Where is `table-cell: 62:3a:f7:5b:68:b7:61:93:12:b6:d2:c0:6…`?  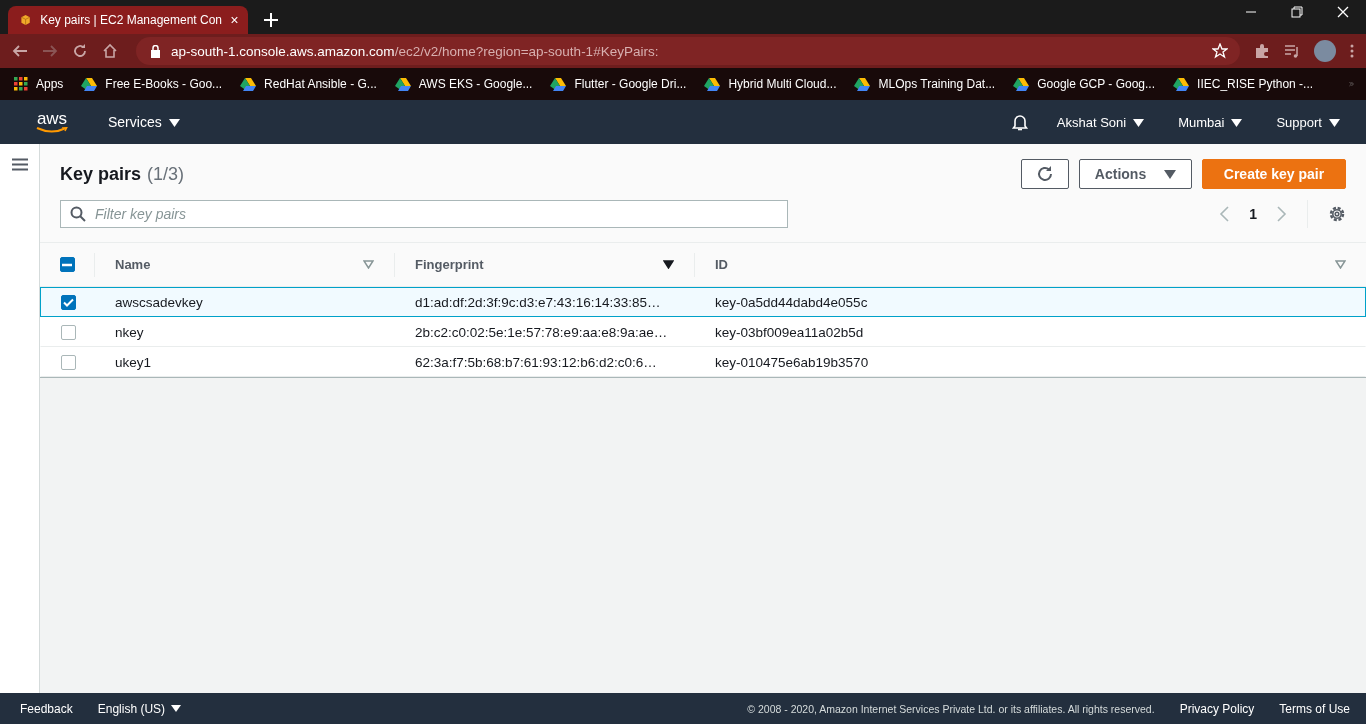
table-cell: 62:3a:f7:5b:68:b7:61:93:12:b6:d2:c0:6… is located at coordinates (536, 362).